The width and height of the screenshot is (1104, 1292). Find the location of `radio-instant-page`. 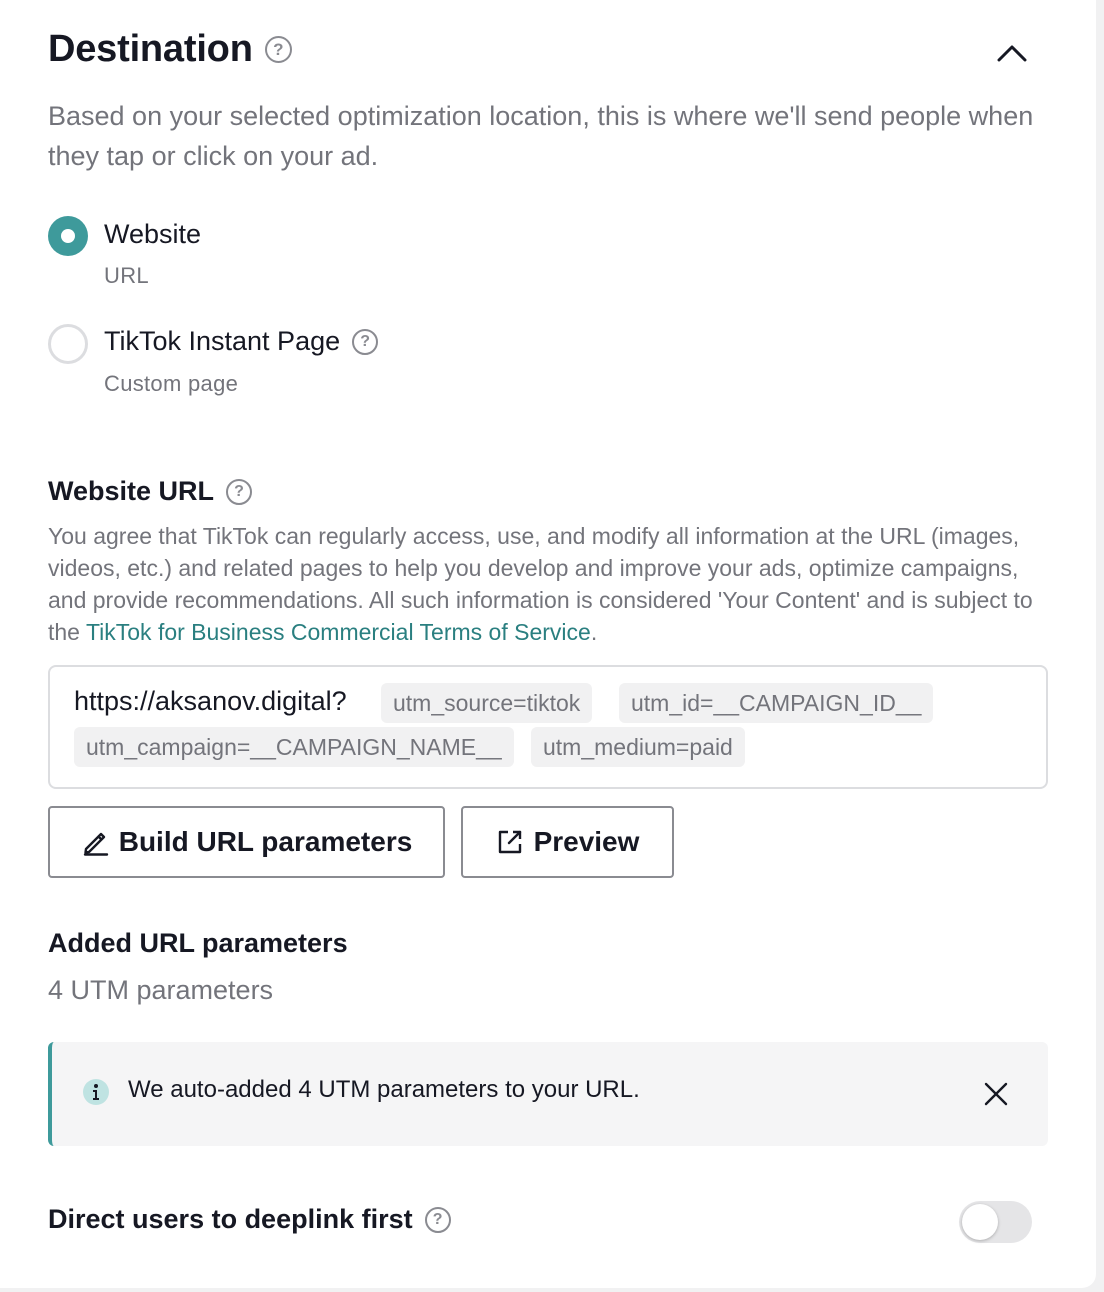

radio-instant-page is located at coordinates (68, 344).